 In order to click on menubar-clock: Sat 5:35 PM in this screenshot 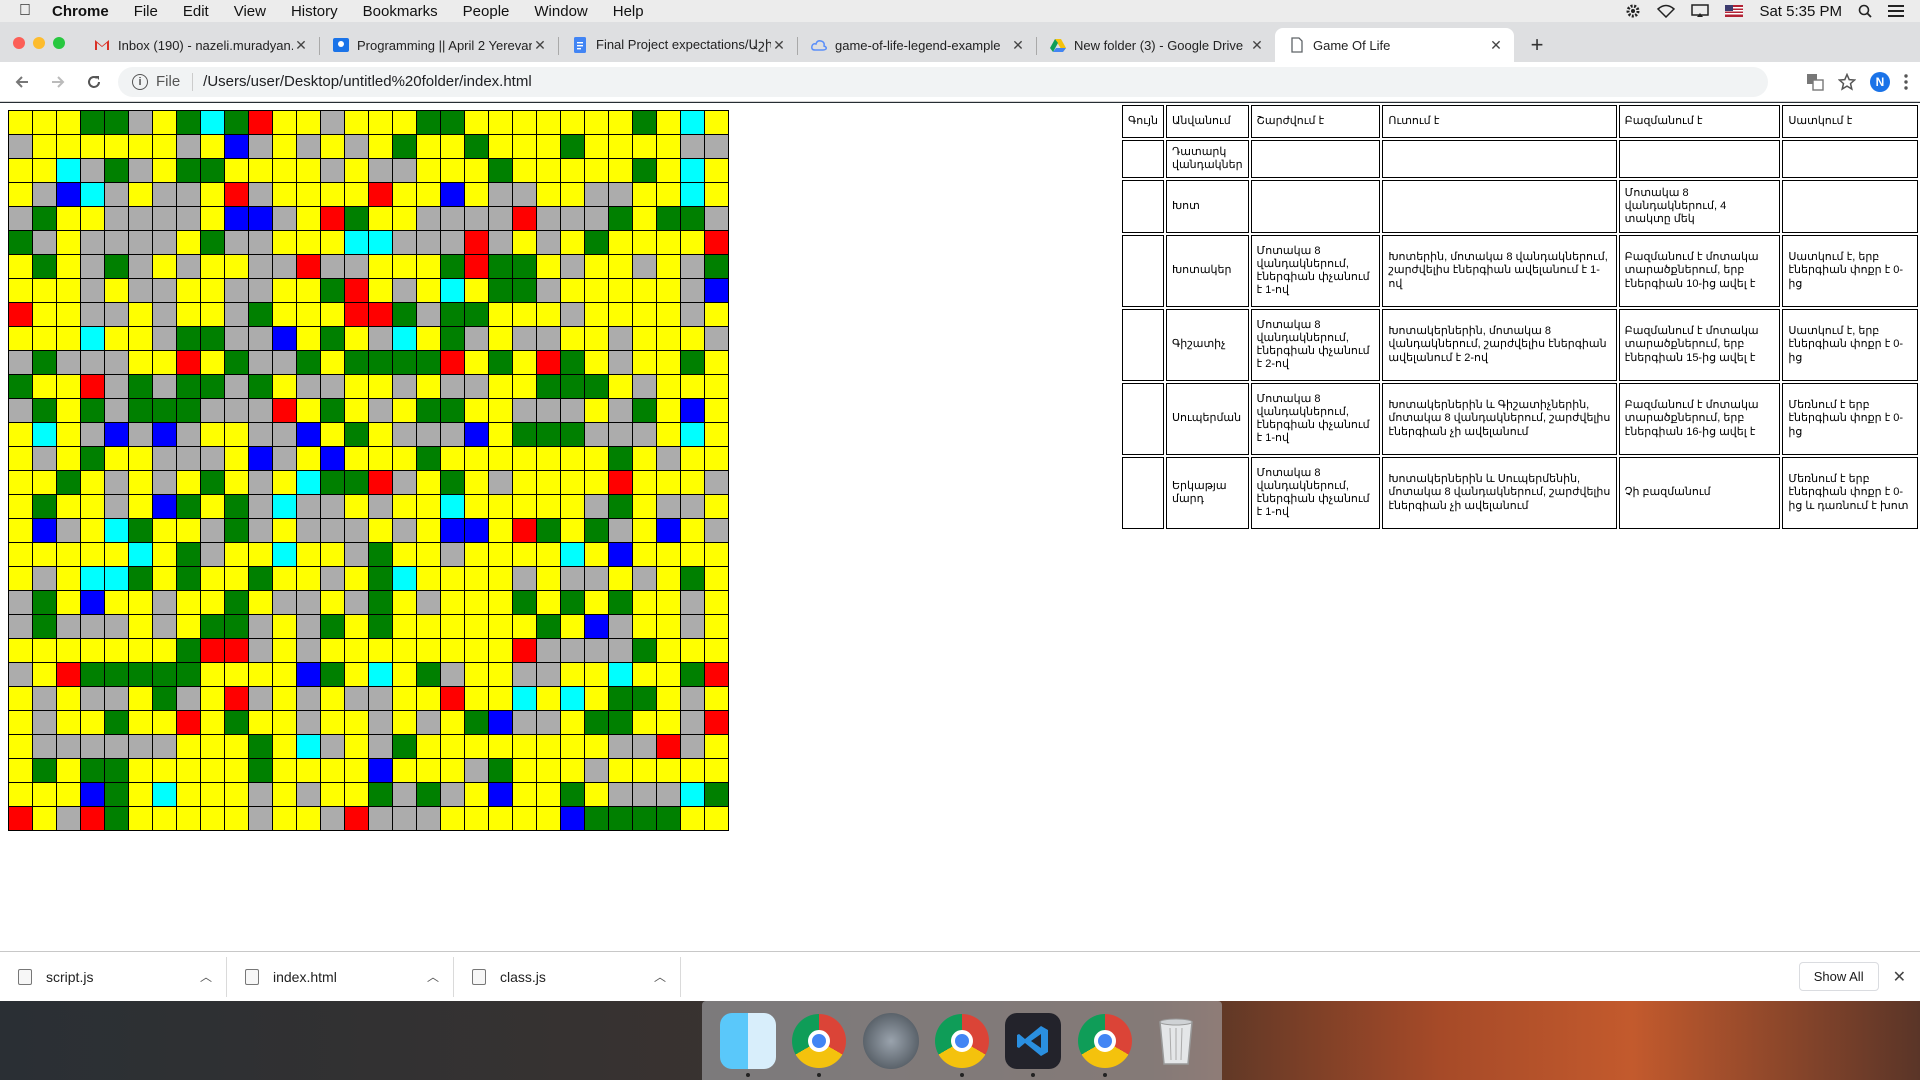, I will do `click(1800, 11)`.